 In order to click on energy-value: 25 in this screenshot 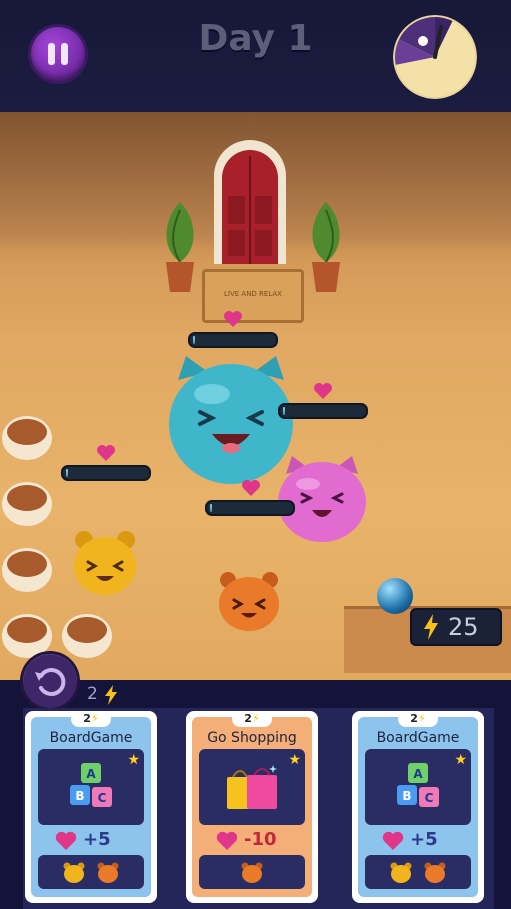, I will do `click(463, 627)`.